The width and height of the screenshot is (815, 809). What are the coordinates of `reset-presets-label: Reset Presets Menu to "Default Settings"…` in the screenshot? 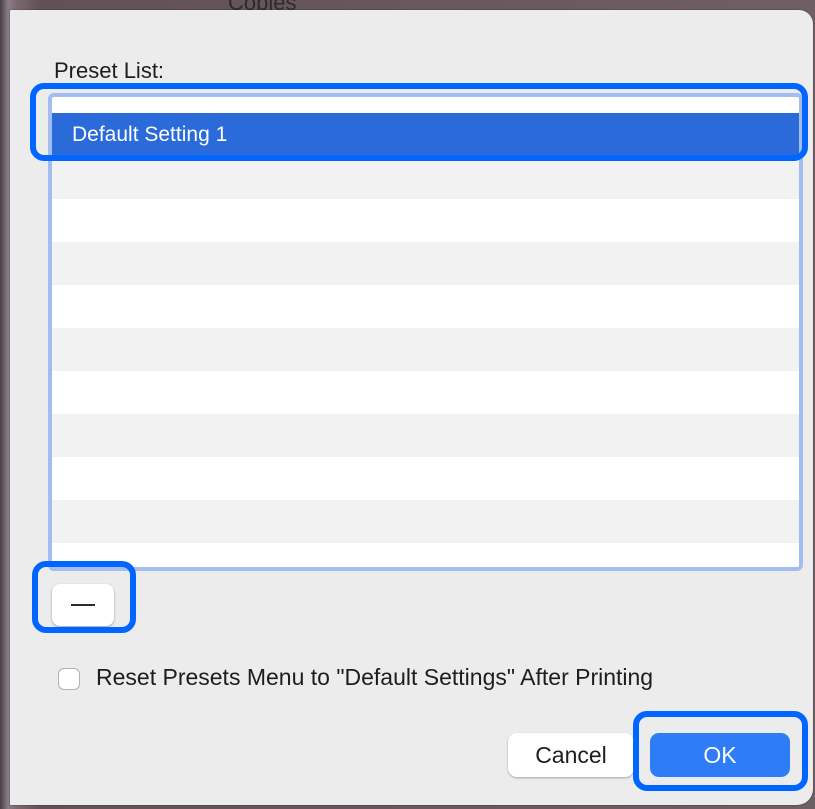 It's located at (374, 677).